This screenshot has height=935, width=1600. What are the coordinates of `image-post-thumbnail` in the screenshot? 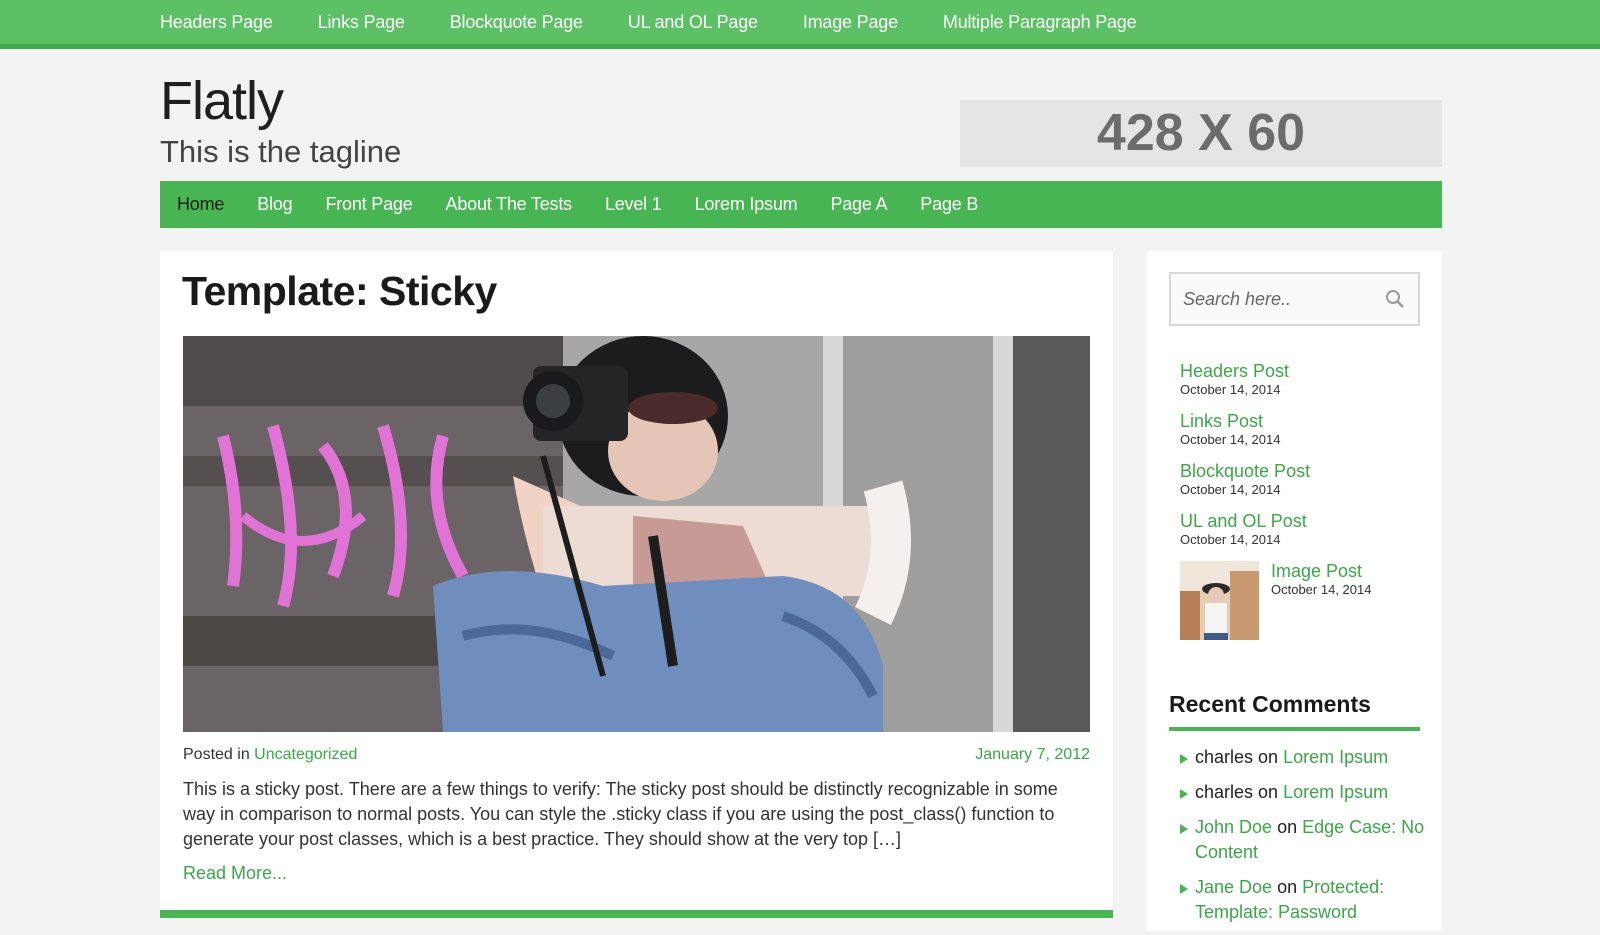 It's located at (1219, 600).